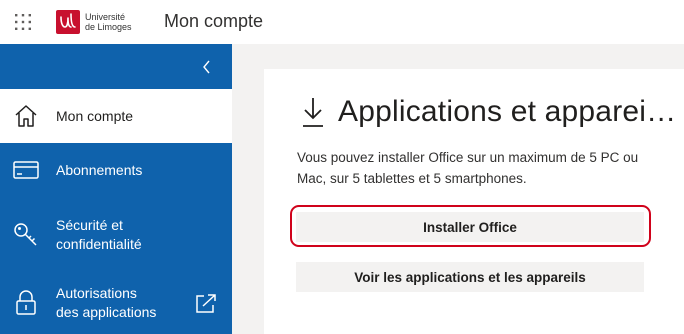  What do you see at coordinates (313, 112) in the screenshot?
I see `download-icon` at bounding box center [313, 112].